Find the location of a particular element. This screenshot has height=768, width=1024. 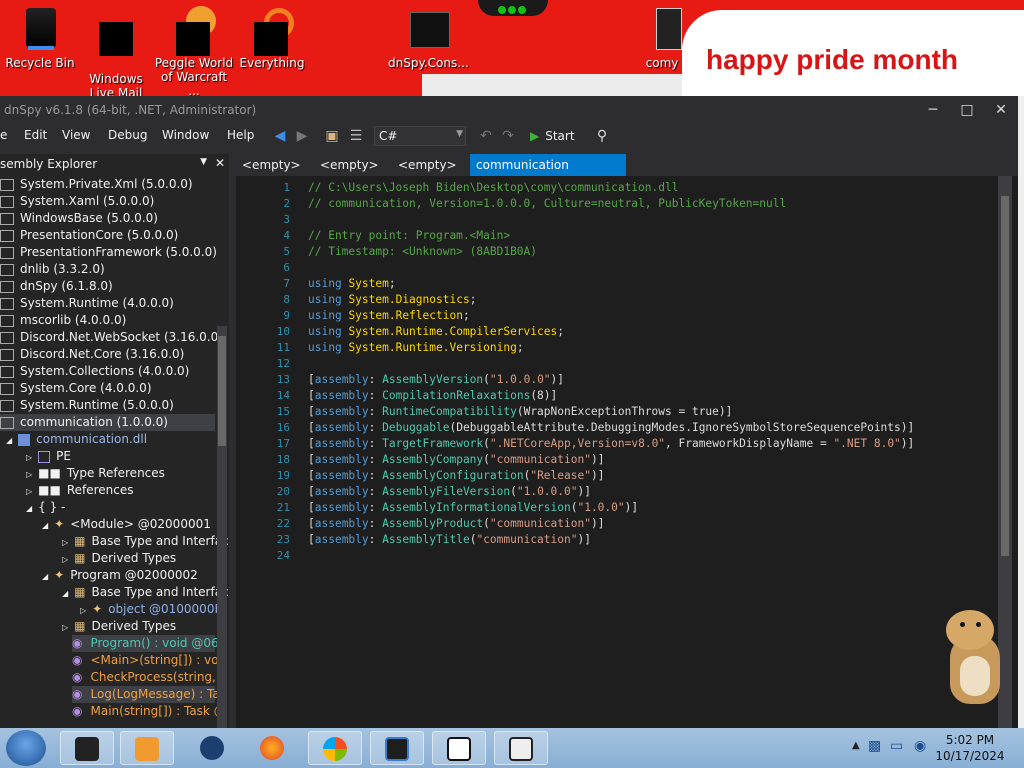

taskbar-globe-button is located at coordinates (213, 748).